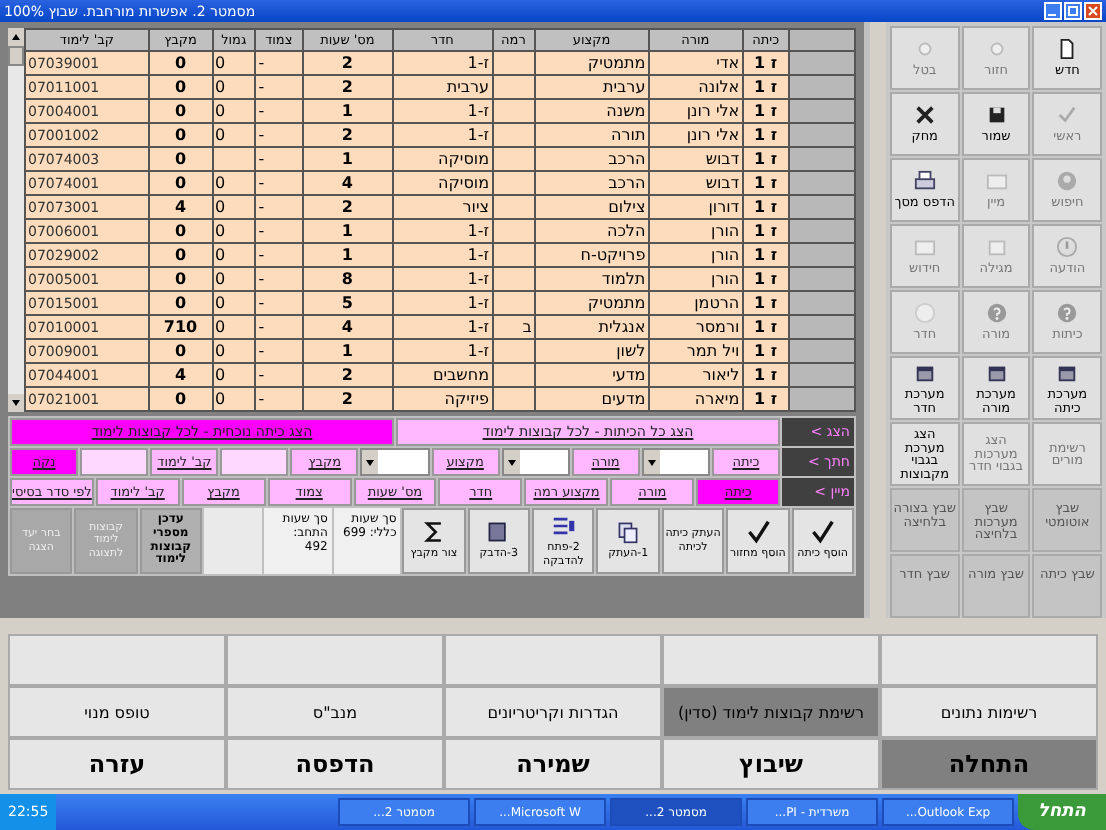 The height and width of the screenshot is (830, 1106). Describe the element at coordinates (622, 327) in the screenshot. I see `table-cell: אנגלית` at that location.